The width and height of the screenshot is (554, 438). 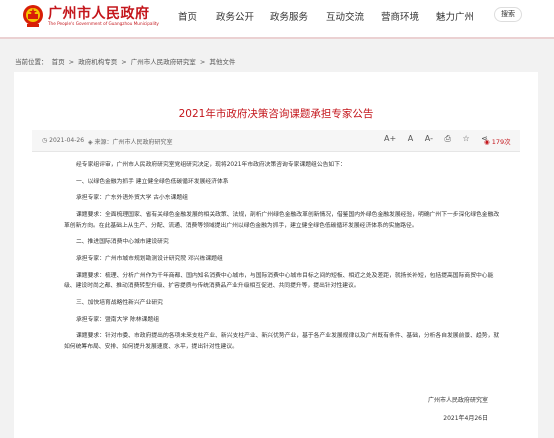 I want to click on nav-charm-gz: 魅力广州, so click(x=455, y=16).